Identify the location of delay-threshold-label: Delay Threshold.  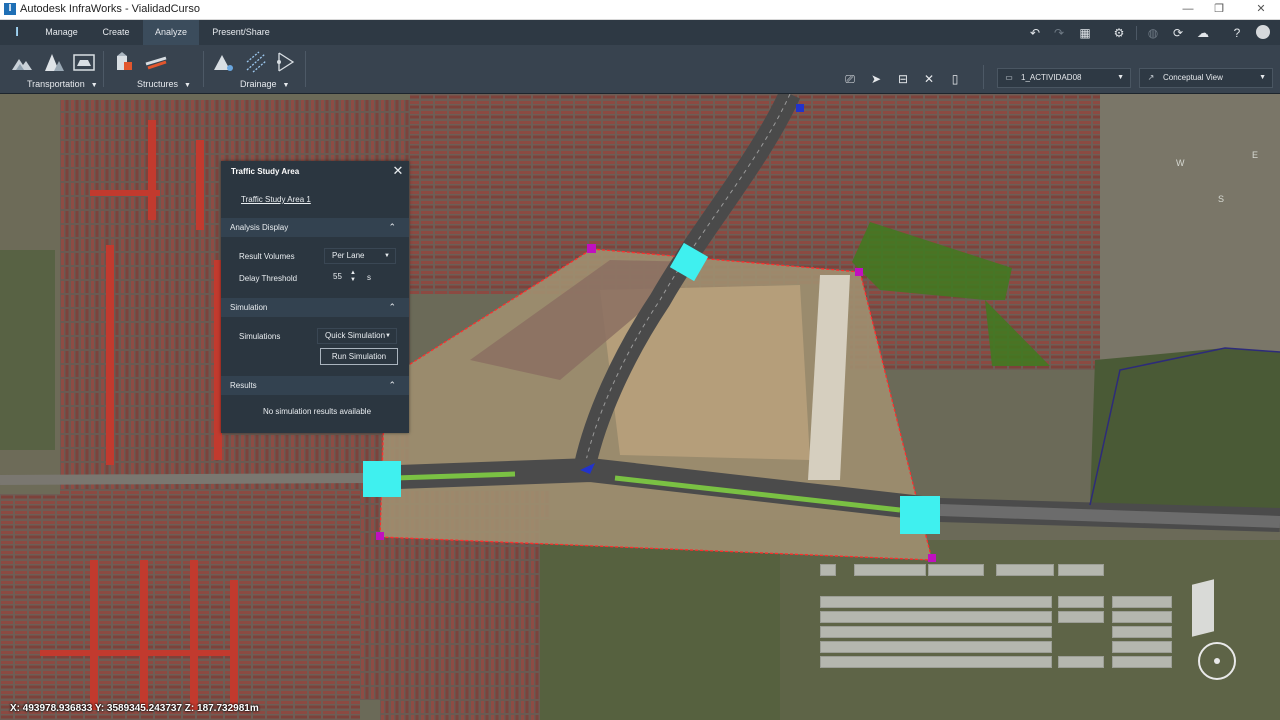
(268, 278).